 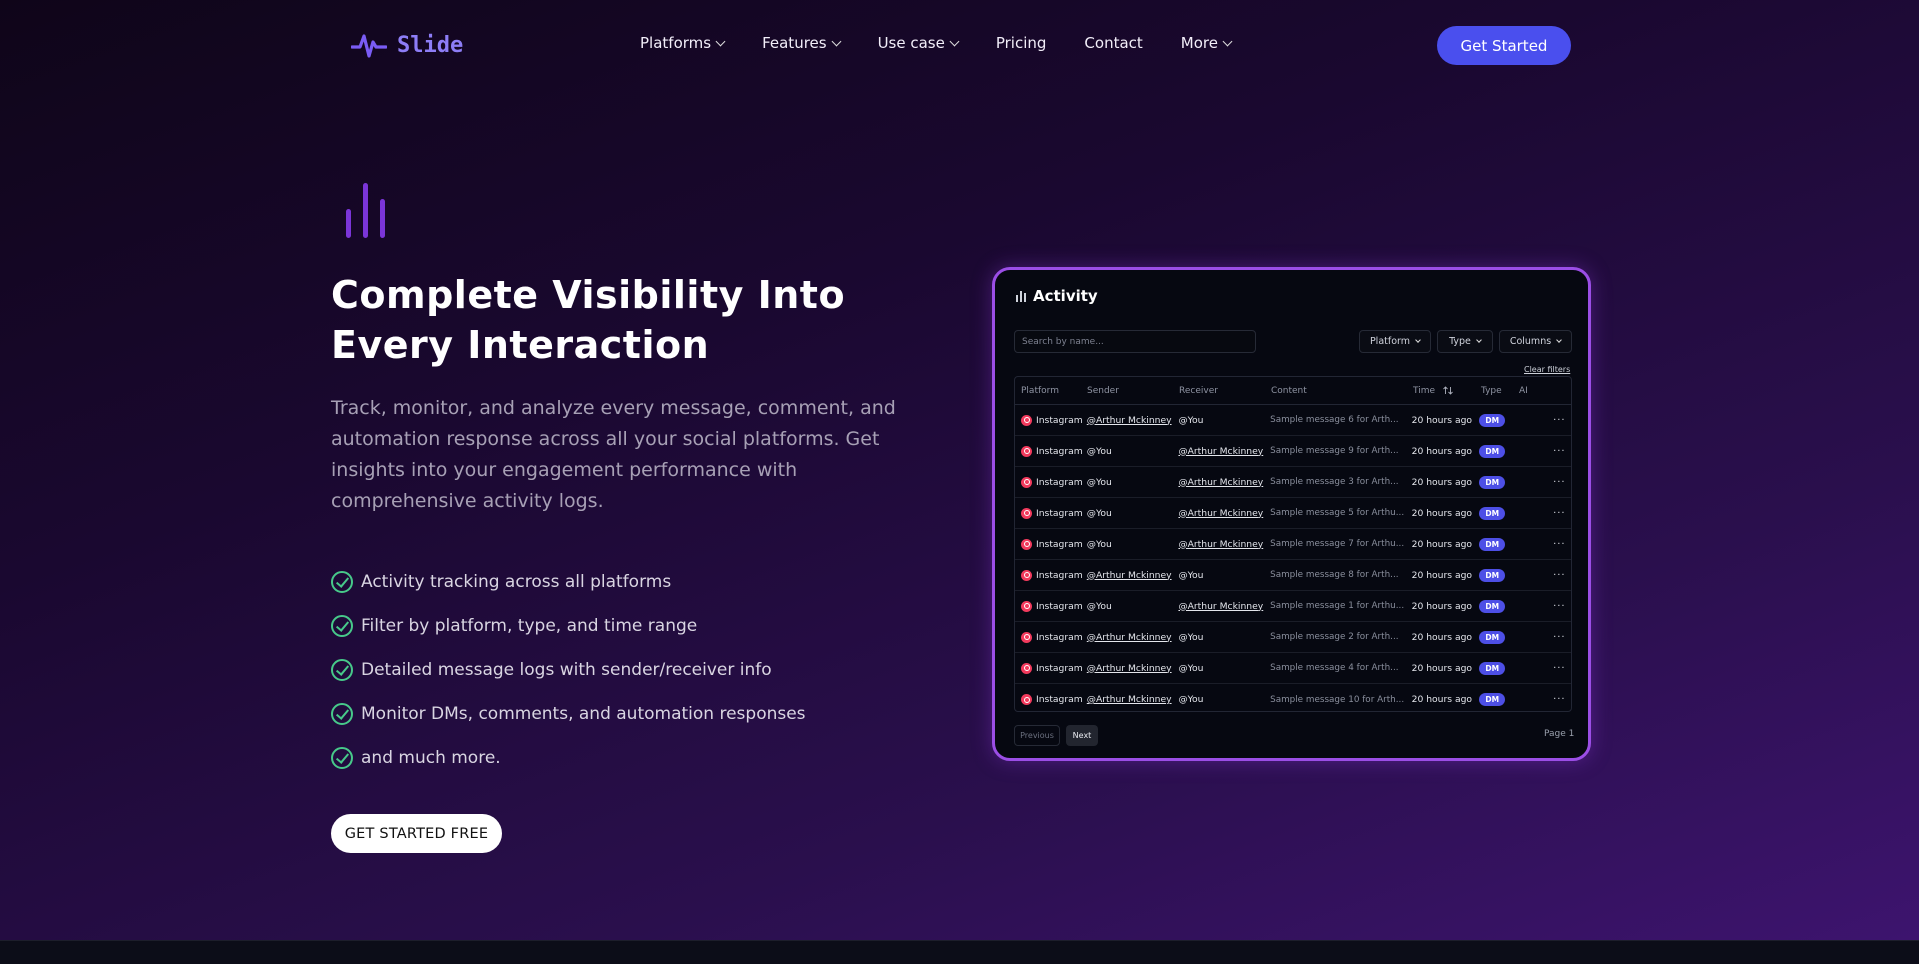 What do you see at coordinates (407, 45) in the screenshot?
I see `logo: Slide` at bounding box center [407, 45].